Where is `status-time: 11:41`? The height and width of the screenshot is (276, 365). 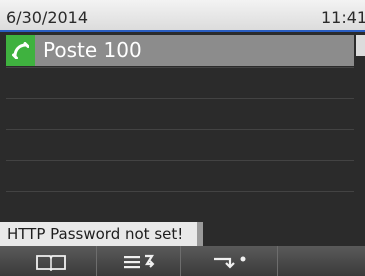
status-time: 11:41 is located at coordinates (343, 17).